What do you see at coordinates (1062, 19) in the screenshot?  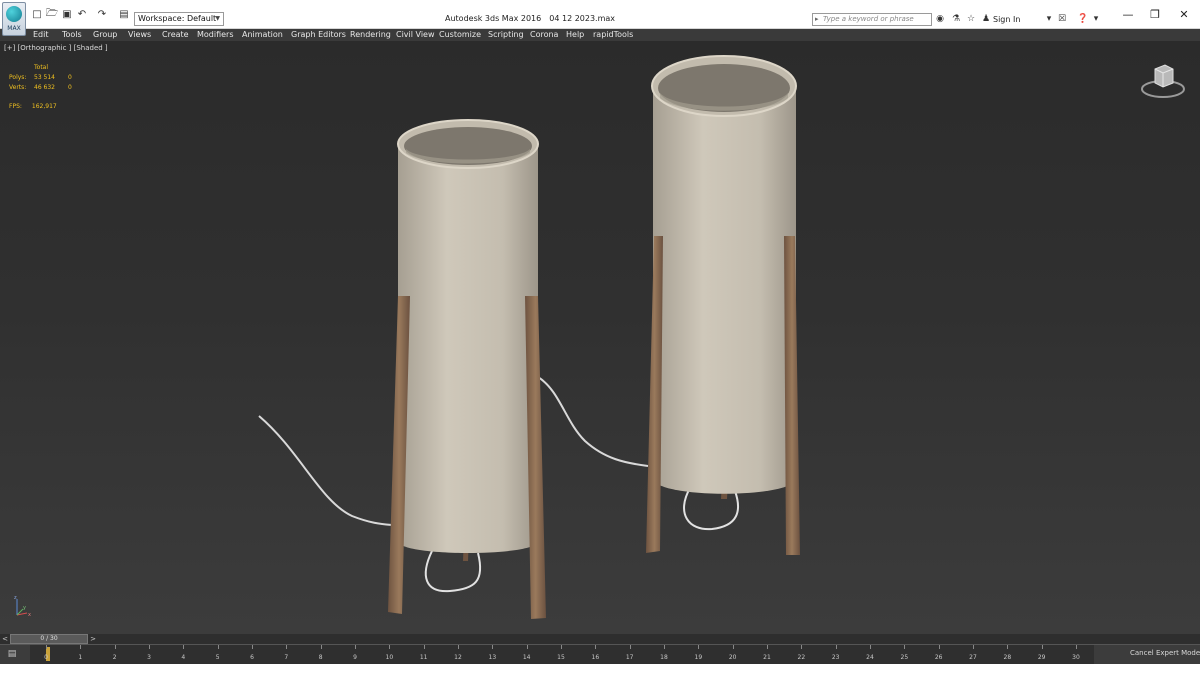 I see `exchange-apps-icon: ☒` at bounding box center [1062, 19].